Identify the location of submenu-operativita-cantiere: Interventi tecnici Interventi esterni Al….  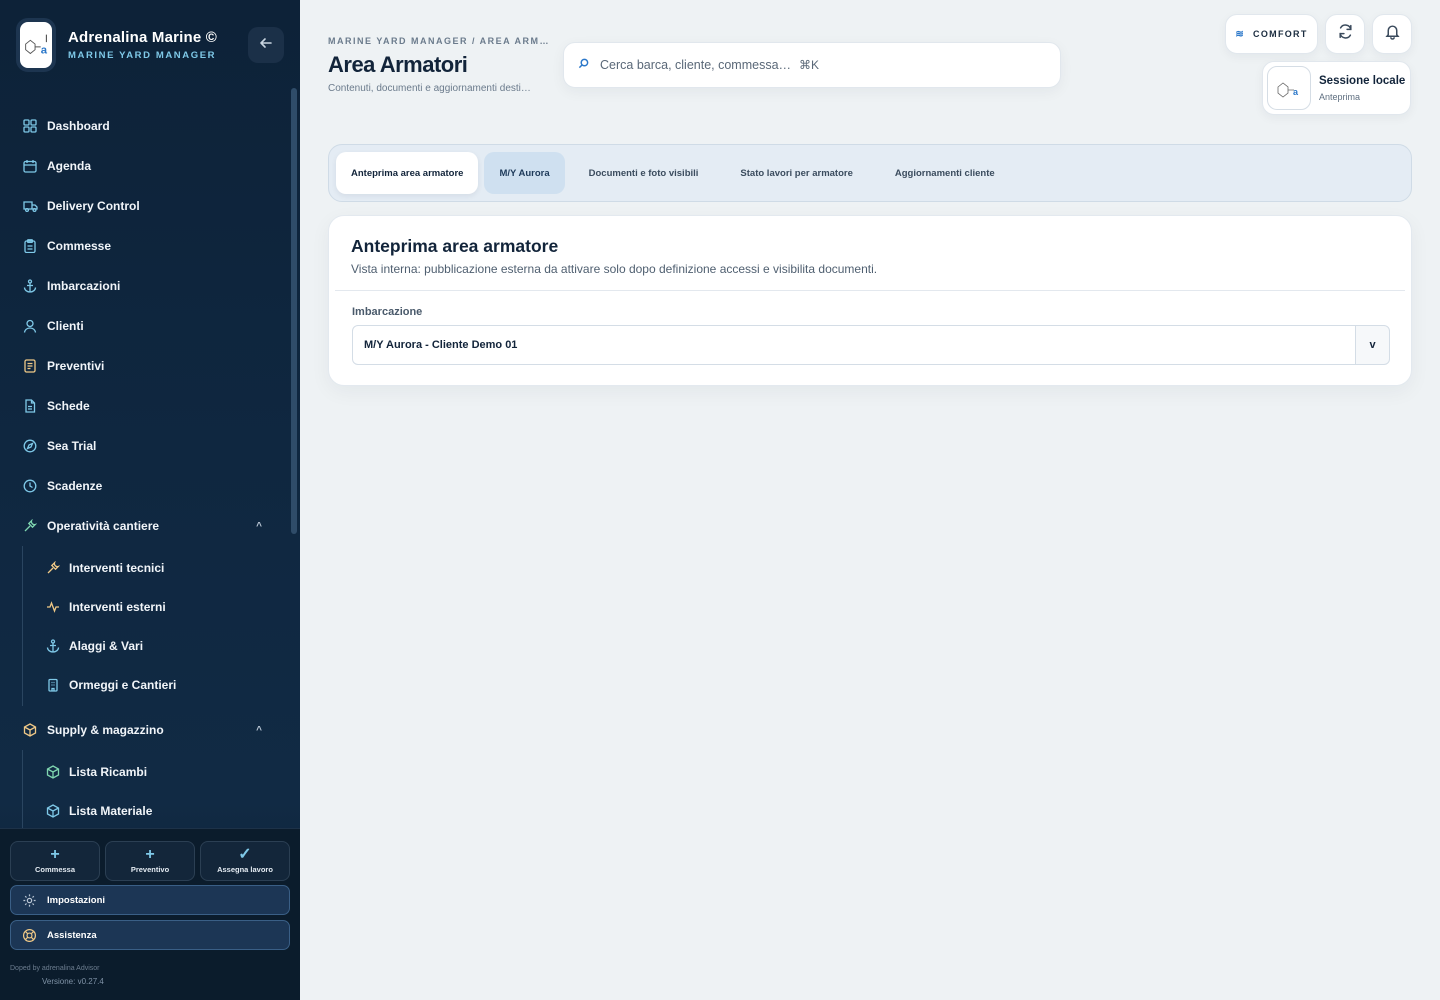
(156, 626).